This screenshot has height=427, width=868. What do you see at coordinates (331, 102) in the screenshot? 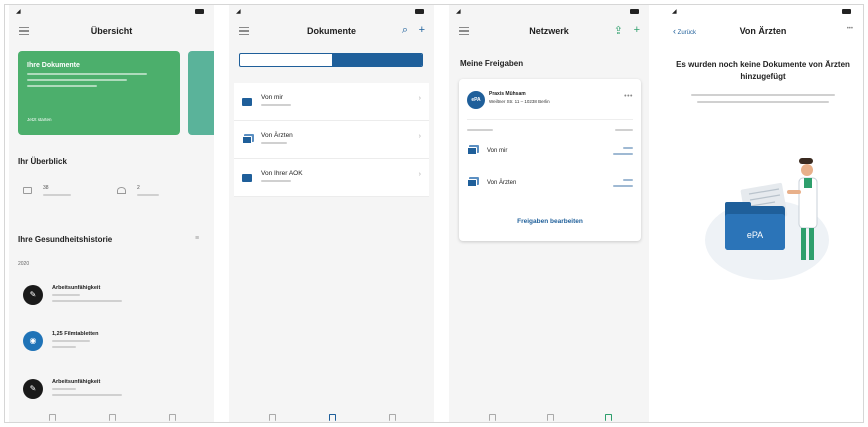
I see `folder-row-von-mir: Von mir ›` at bounding box center [331, 102].